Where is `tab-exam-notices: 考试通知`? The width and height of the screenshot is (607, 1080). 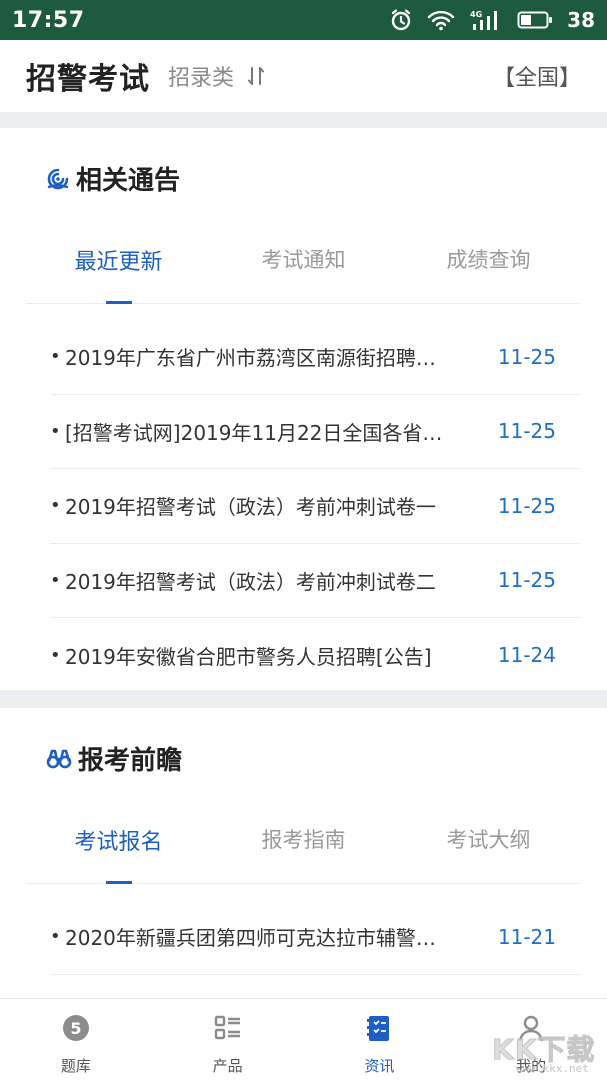 tab-exam-notices: 考试通知 is located at coordinates (303, 273).